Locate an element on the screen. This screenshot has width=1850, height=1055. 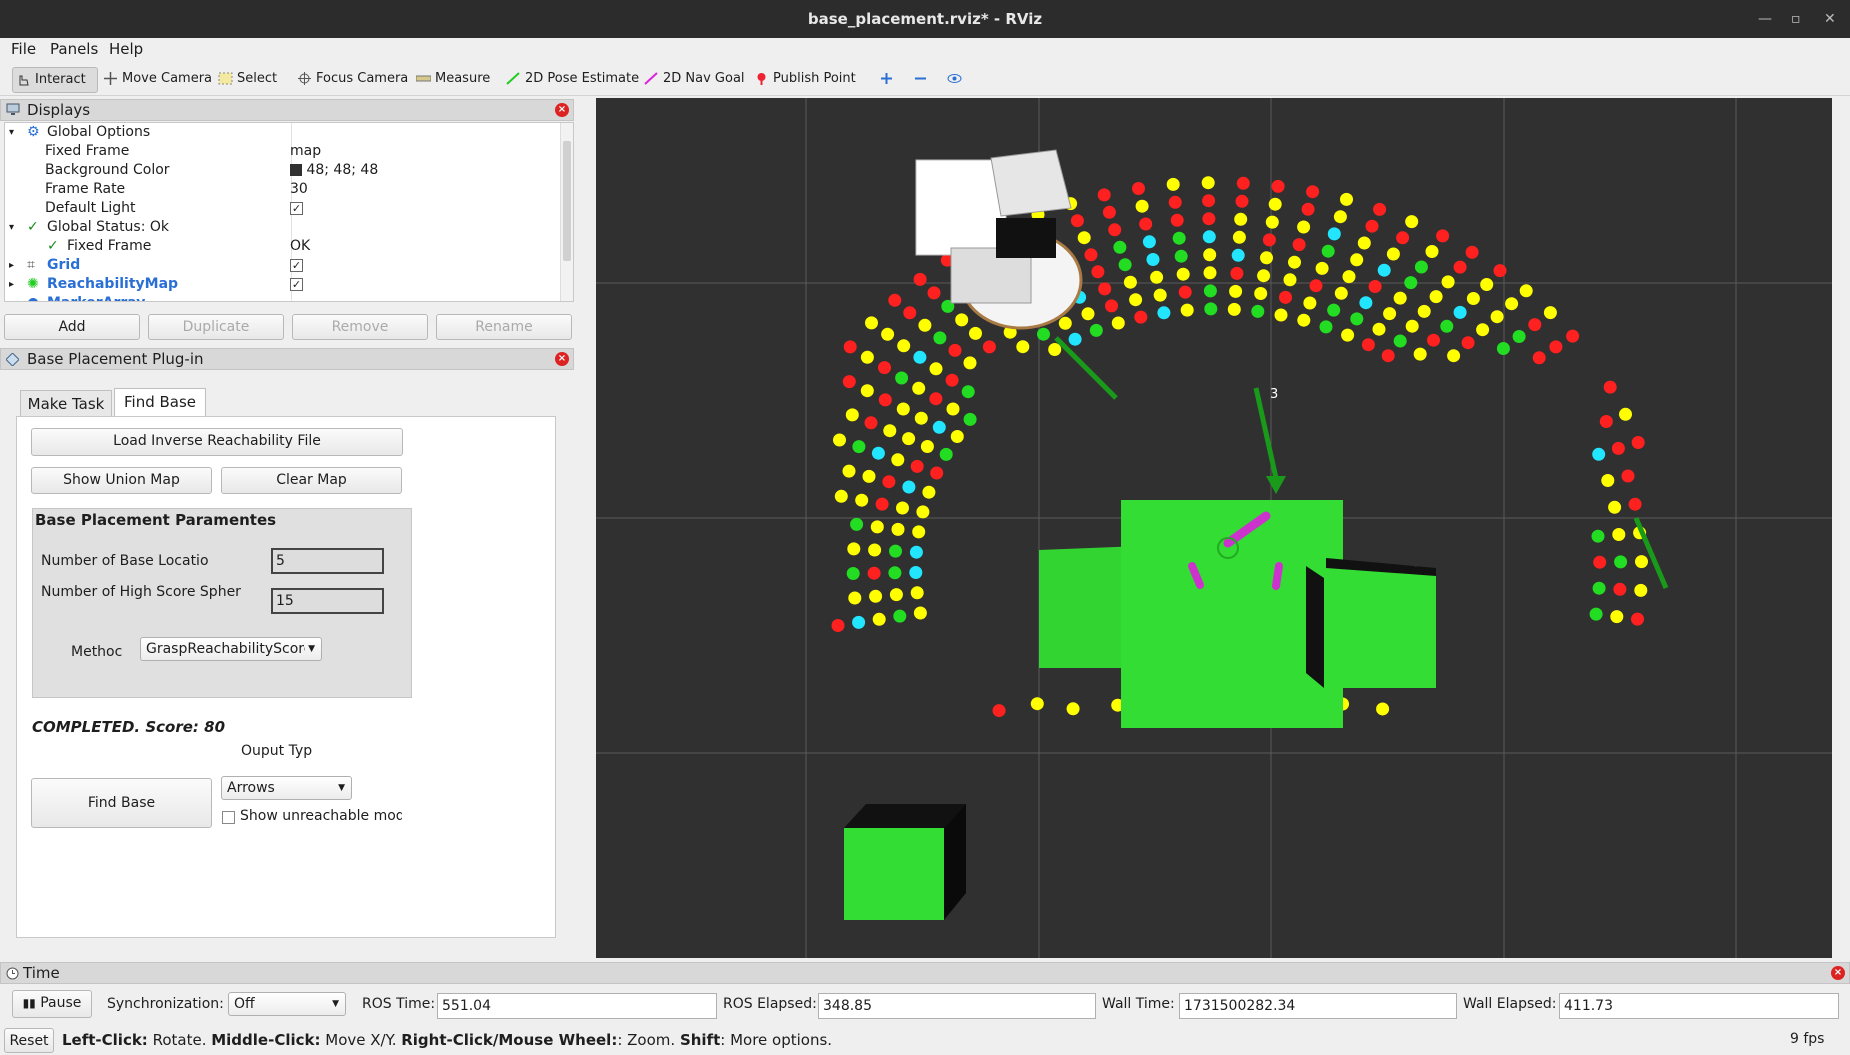
method-select: GraspReachabilityScore ▼ is located at coordinates (231, 649).